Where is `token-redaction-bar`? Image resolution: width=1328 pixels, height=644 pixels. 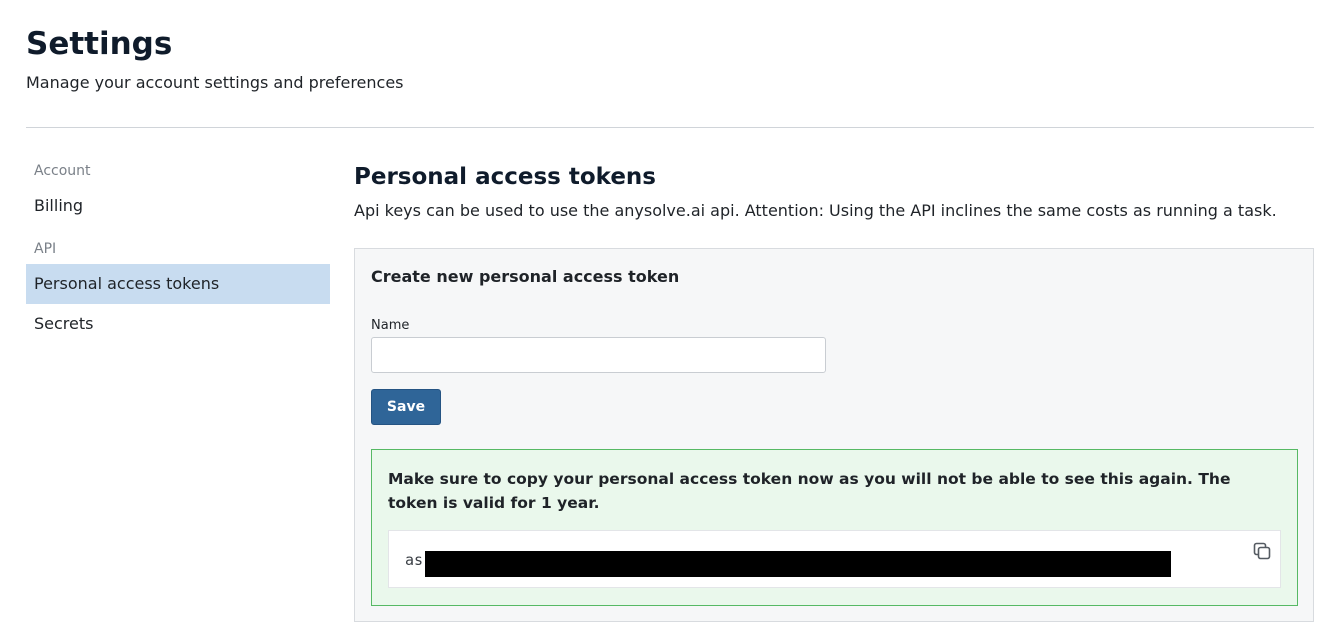
token-redaction-bar is located at coordinates (798, 564).